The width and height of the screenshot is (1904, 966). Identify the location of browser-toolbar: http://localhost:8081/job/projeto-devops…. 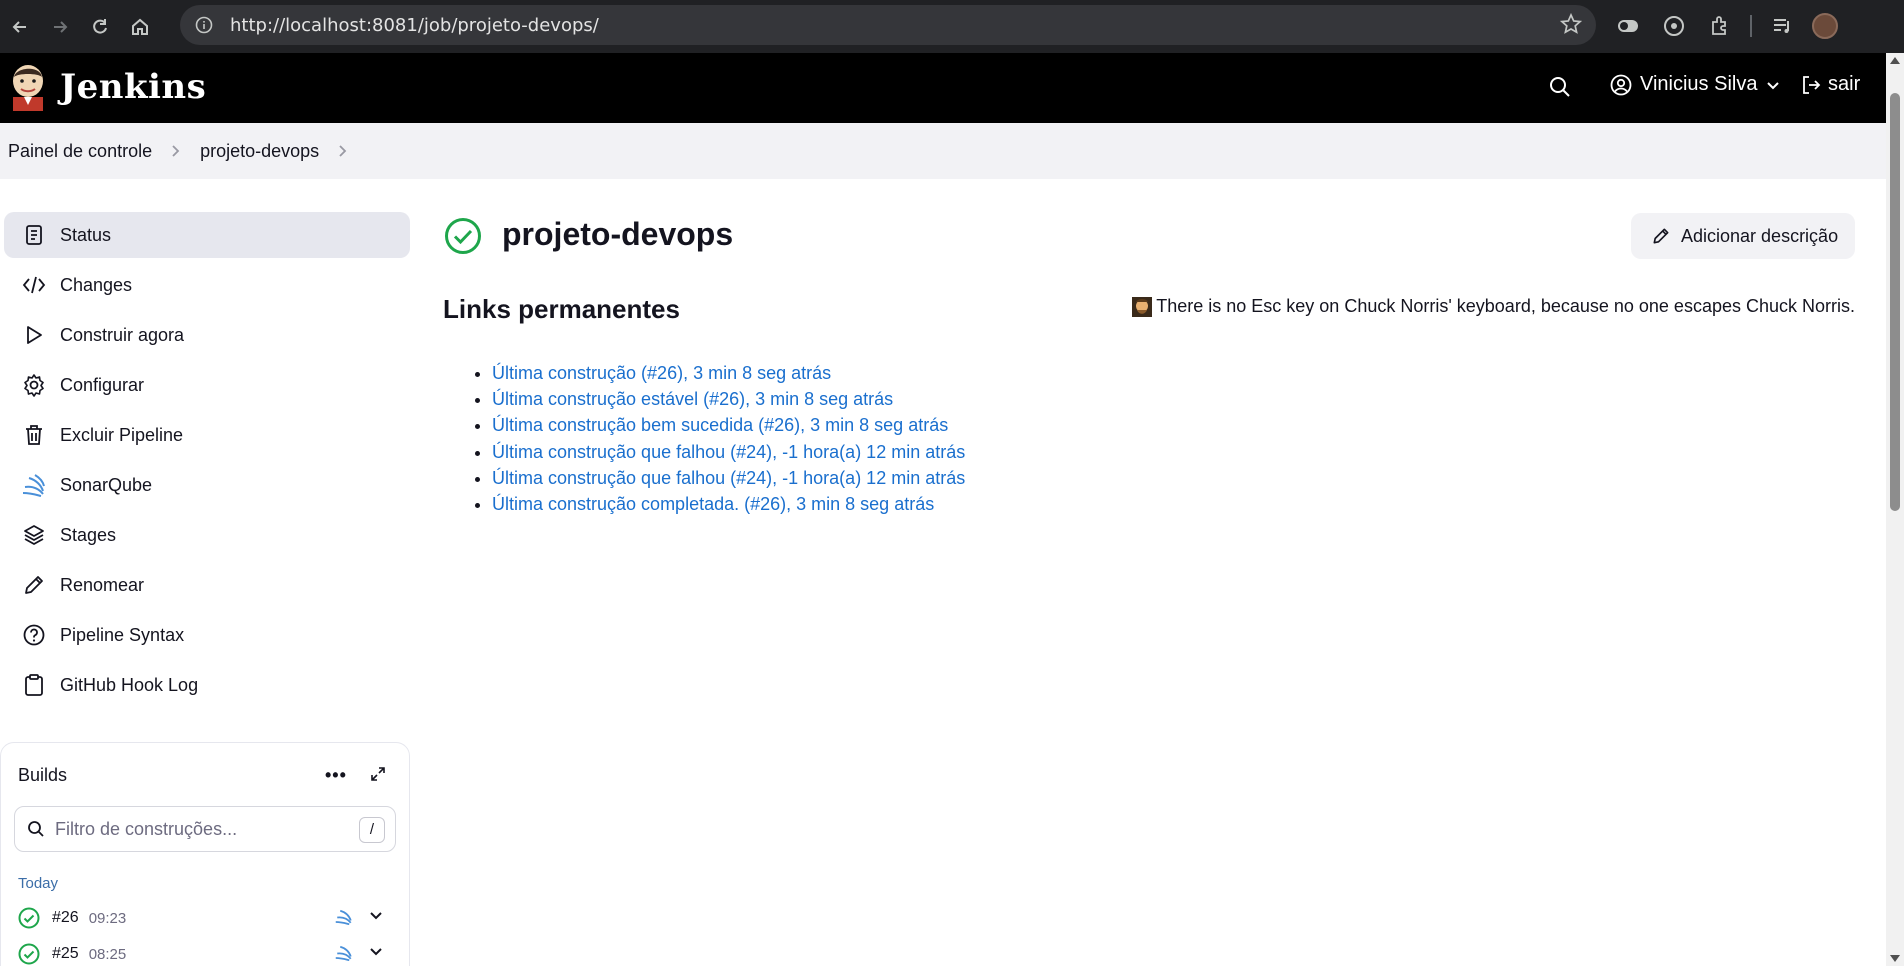
(952, 26).